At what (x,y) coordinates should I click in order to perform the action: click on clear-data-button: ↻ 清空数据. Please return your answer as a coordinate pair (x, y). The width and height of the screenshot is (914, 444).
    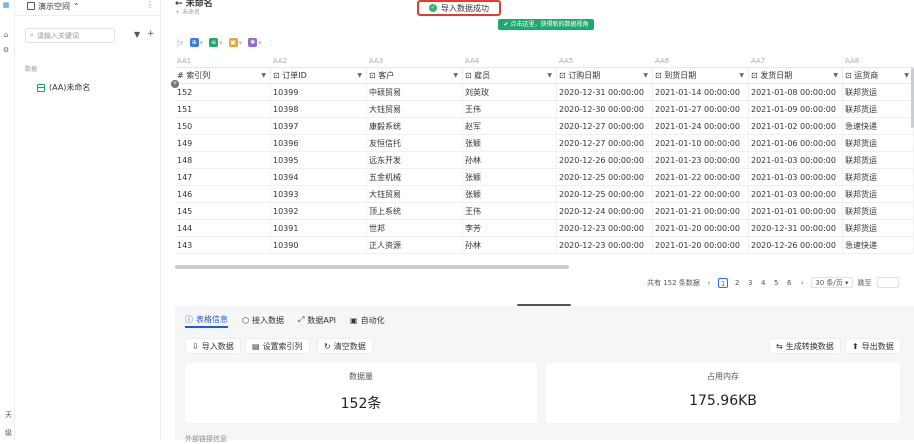
    Looking at the image, I should click on (345, 346).